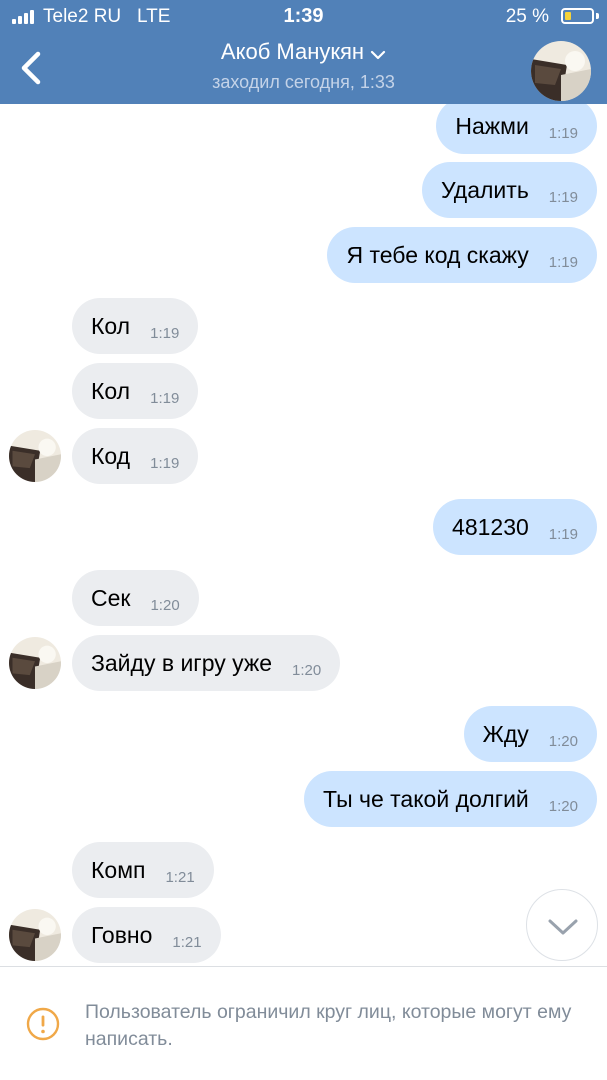 The image size is (607, 1080). Describe the element at coordinates (122, 934) in the screenshot. I see `message-text: Говно` at that location.